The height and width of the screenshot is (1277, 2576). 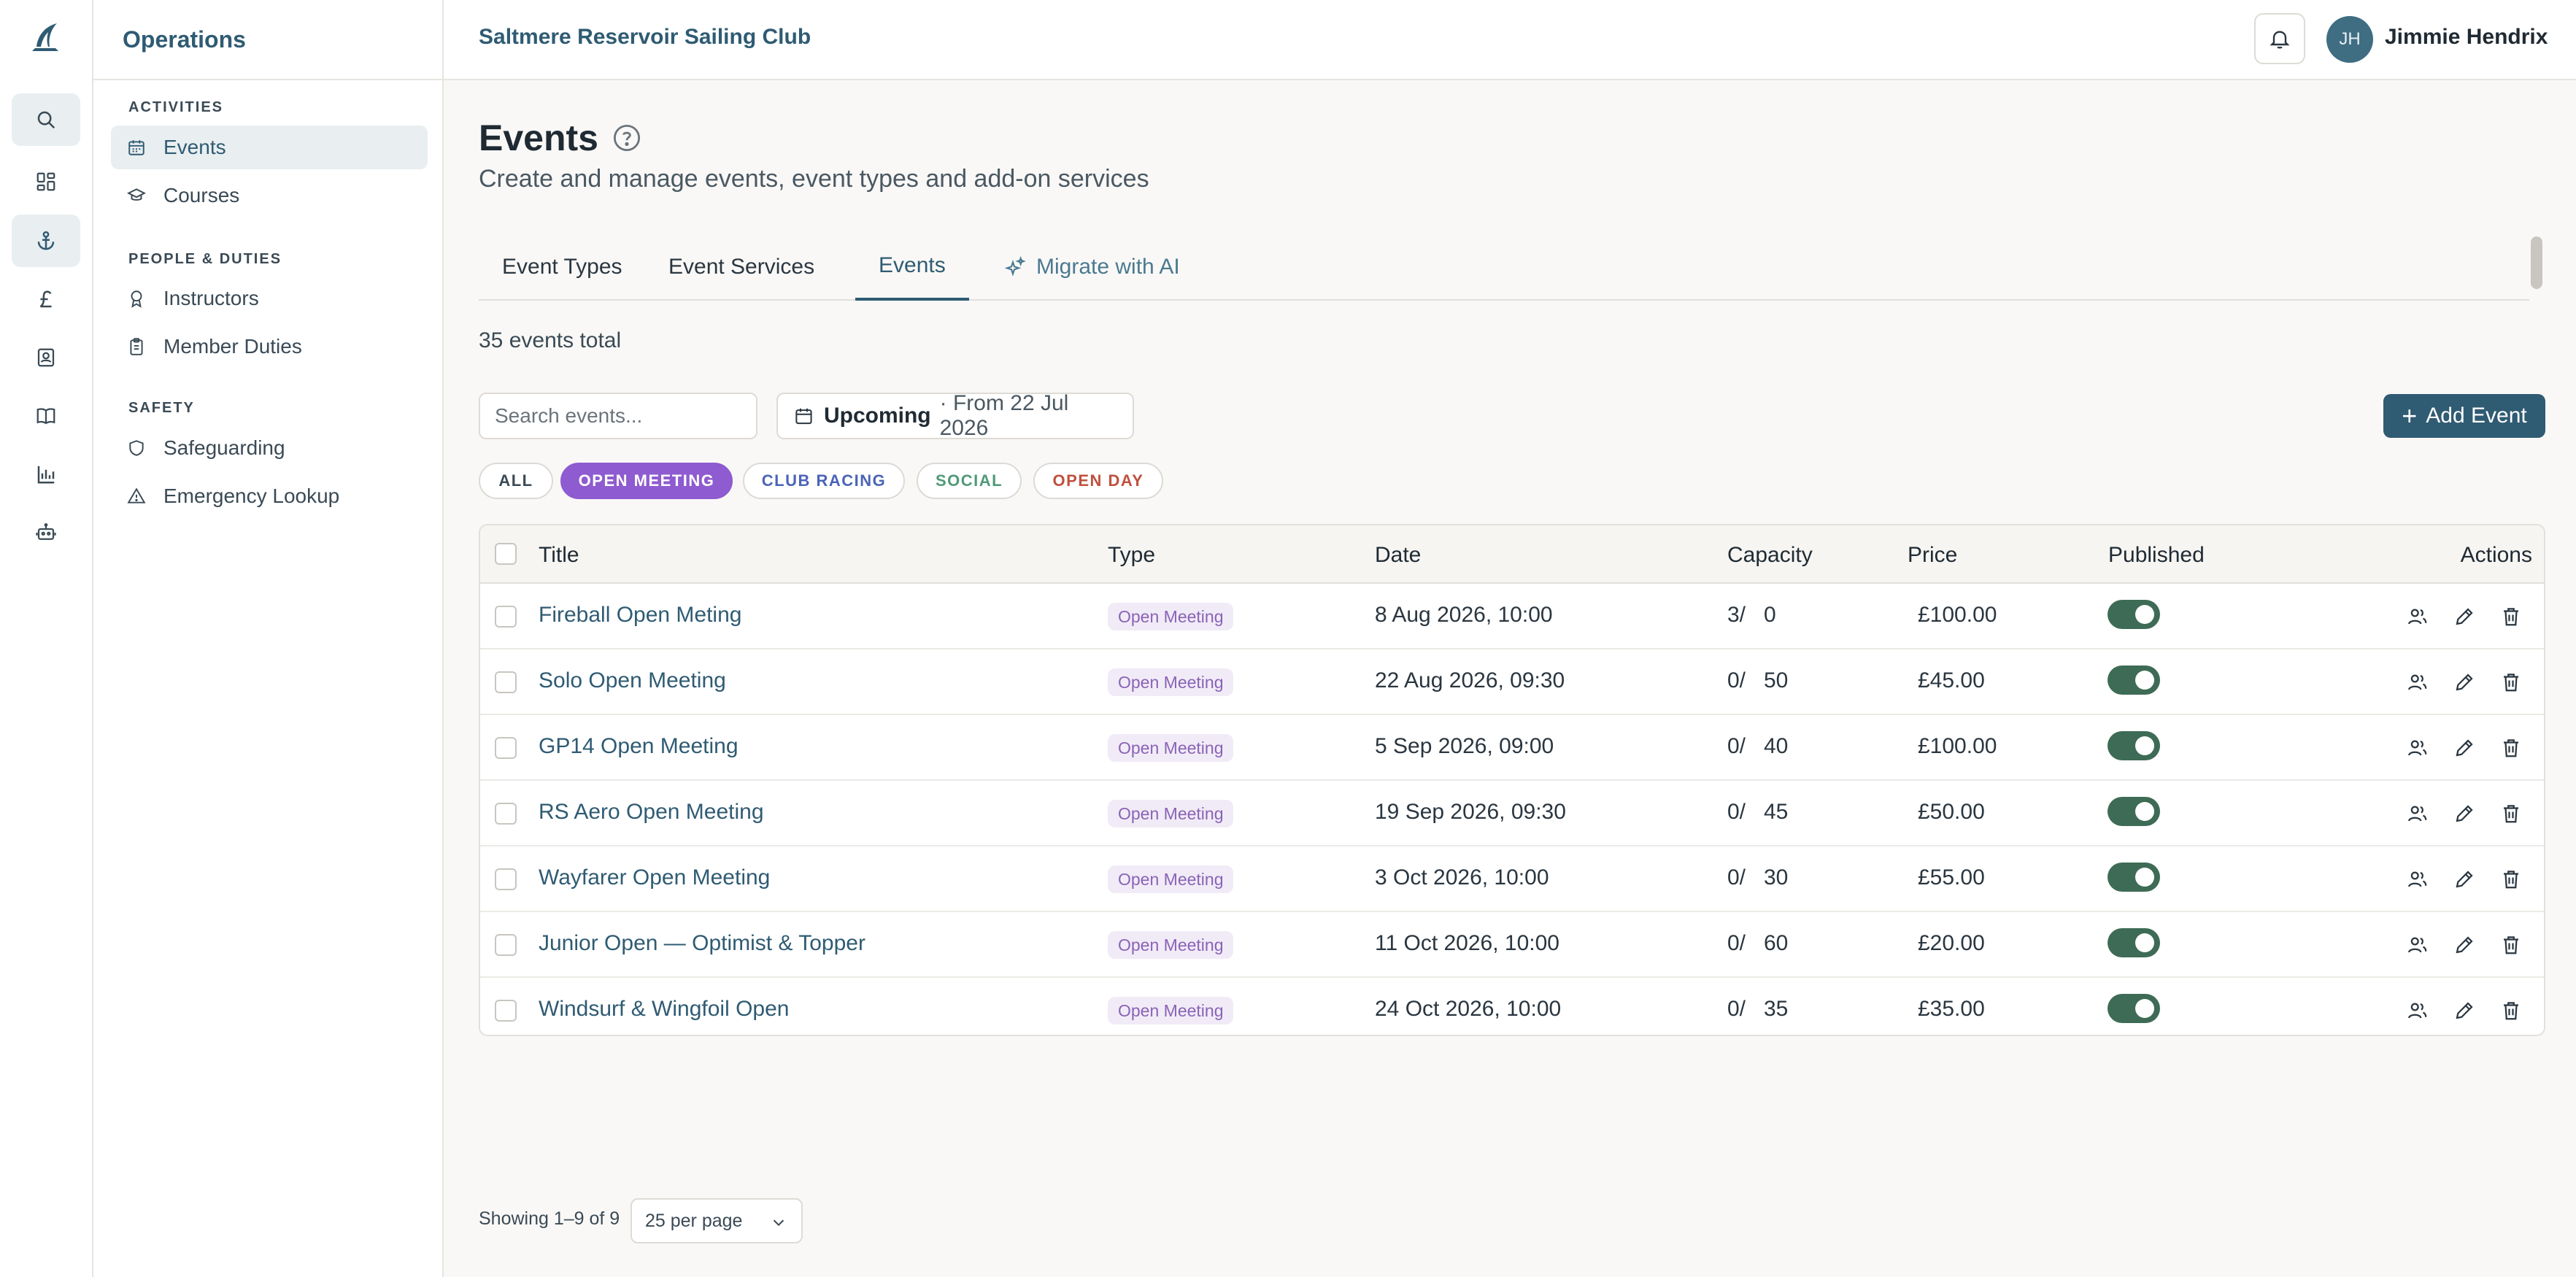 I want to click on filter-chip-all: ALL, so click(x=516, y=481).